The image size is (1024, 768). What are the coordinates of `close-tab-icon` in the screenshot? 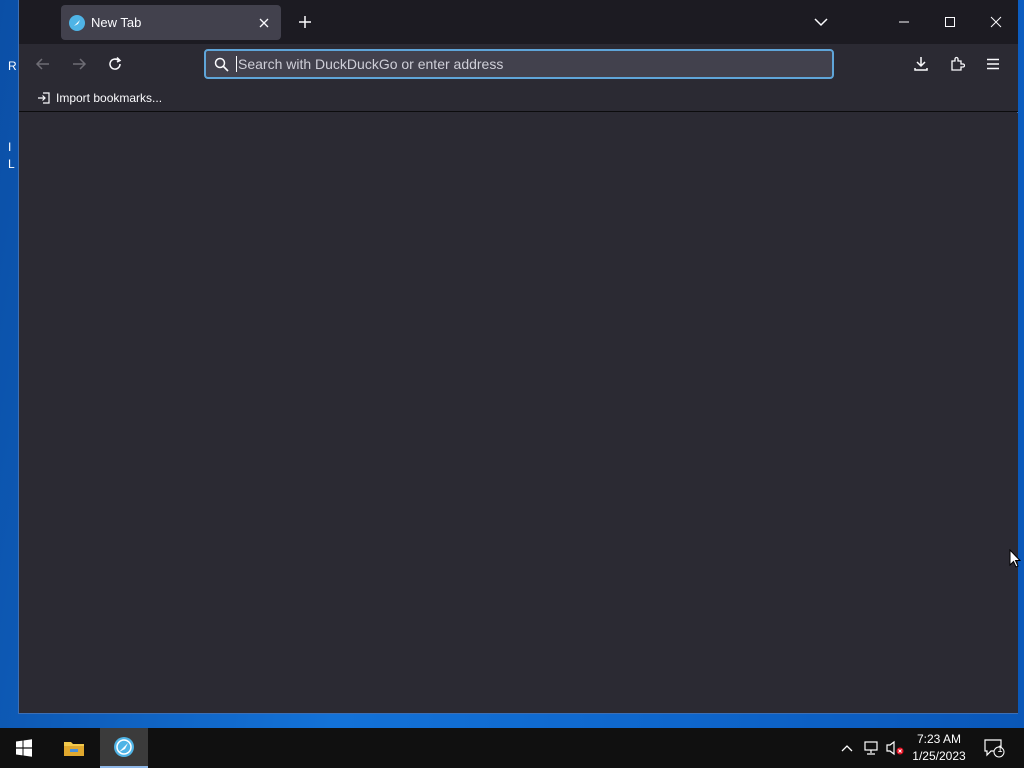 It's located at (264, 23).